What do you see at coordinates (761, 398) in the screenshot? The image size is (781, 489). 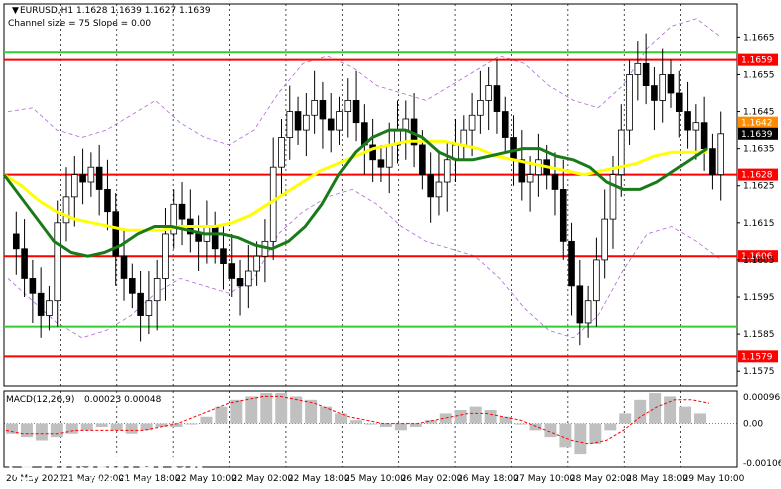 I see `macd-y-tick-label: 0.00096` at bounding box center [761, 398].